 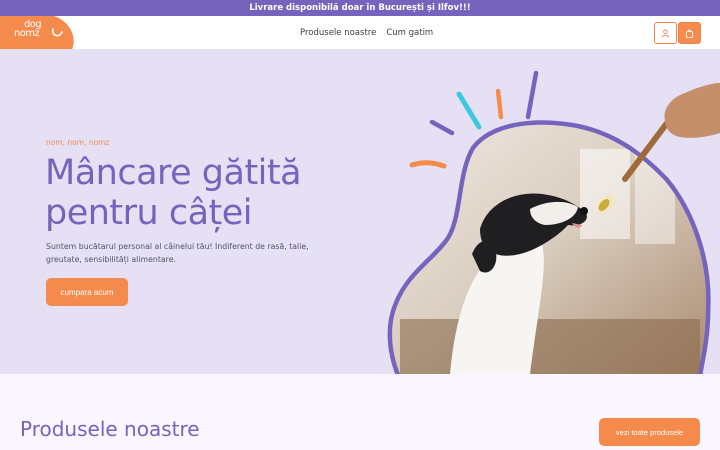 I want to click on hero-headline-line1: Mâncare gătită, so click(x=173, y=173).